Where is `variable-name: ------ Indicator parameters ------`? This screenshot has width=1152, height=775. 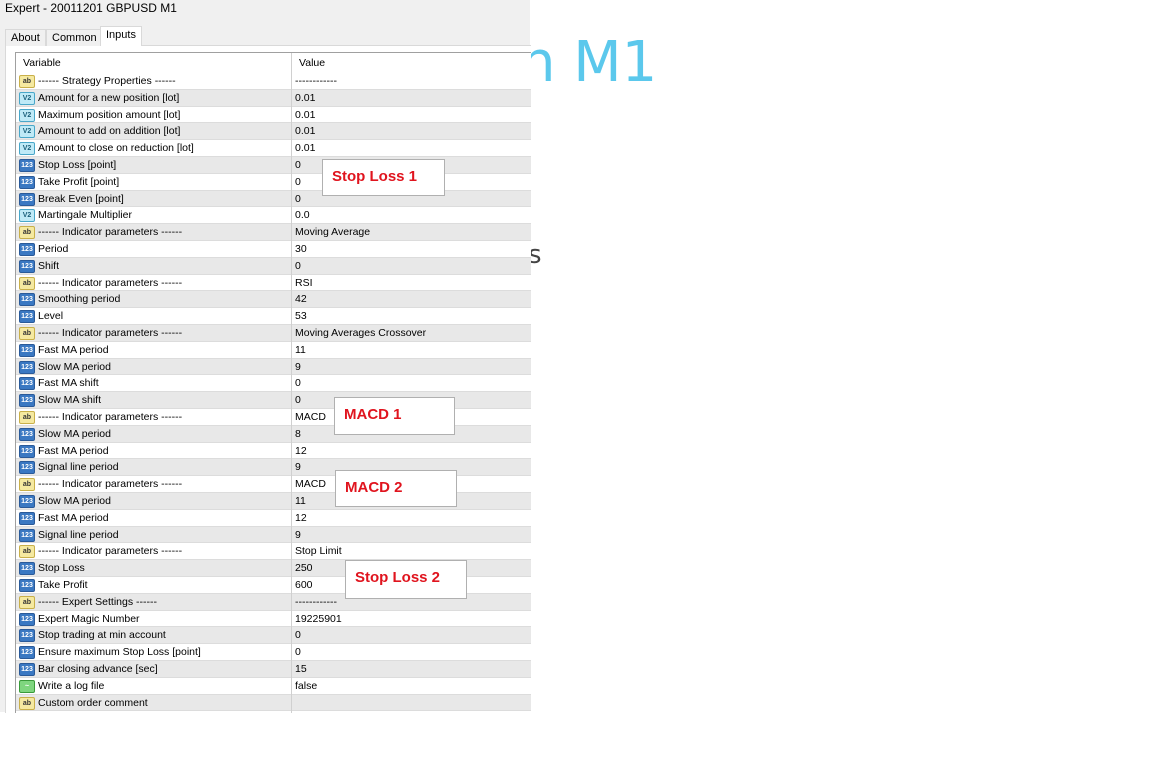 variable-name: ------ Indicator parameters ------ is located at coordinates (110, 417).